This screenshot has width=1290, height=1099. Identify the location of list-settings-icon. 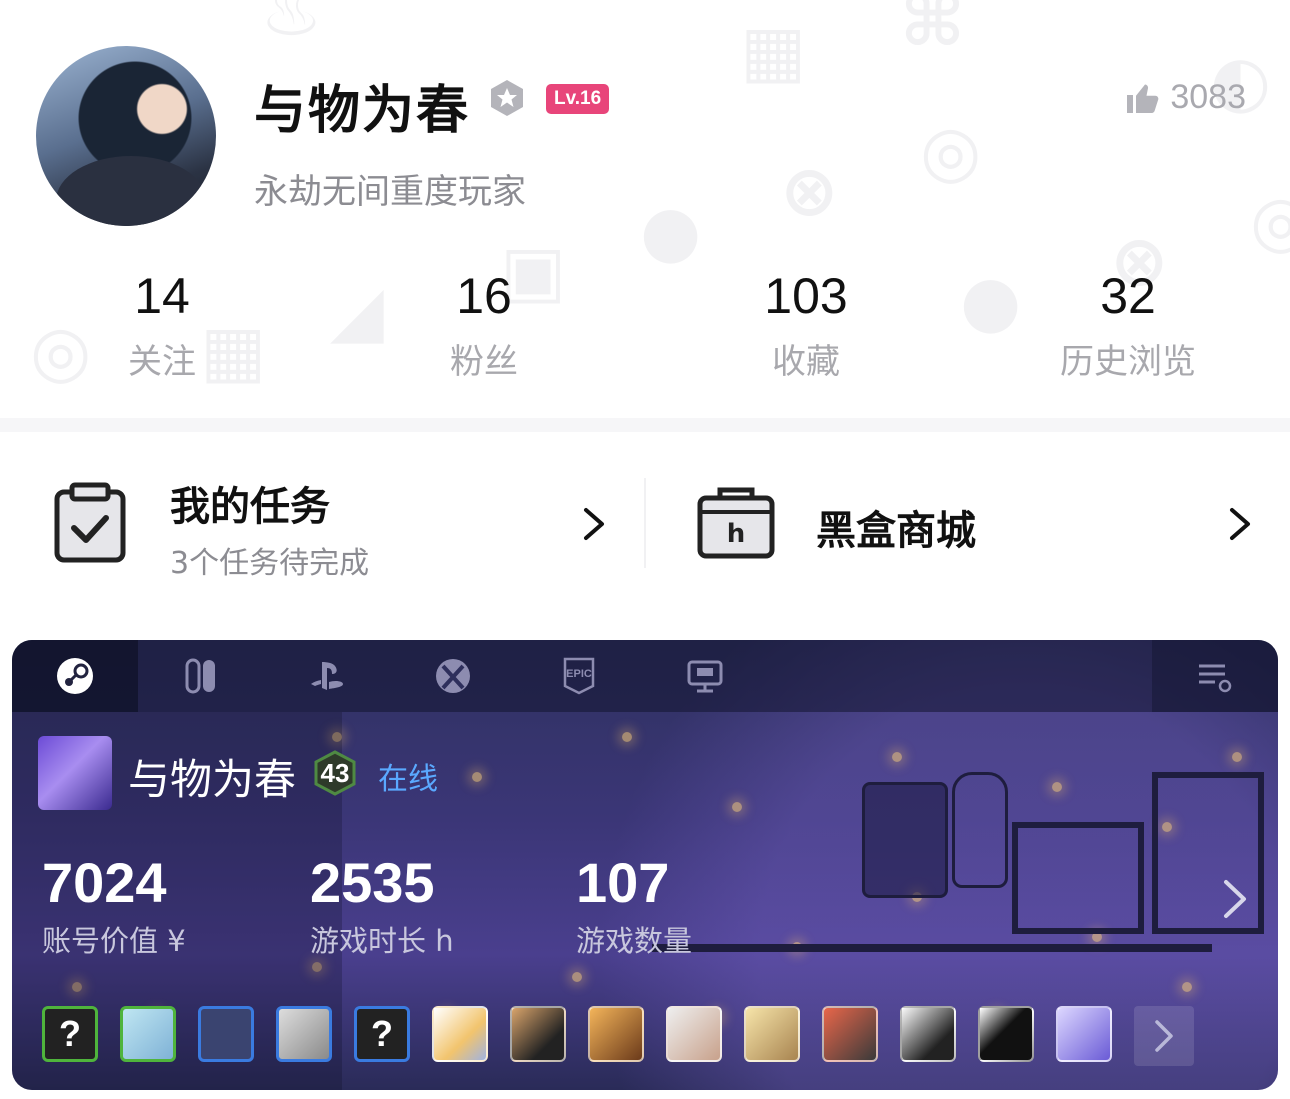
(1215, 678).